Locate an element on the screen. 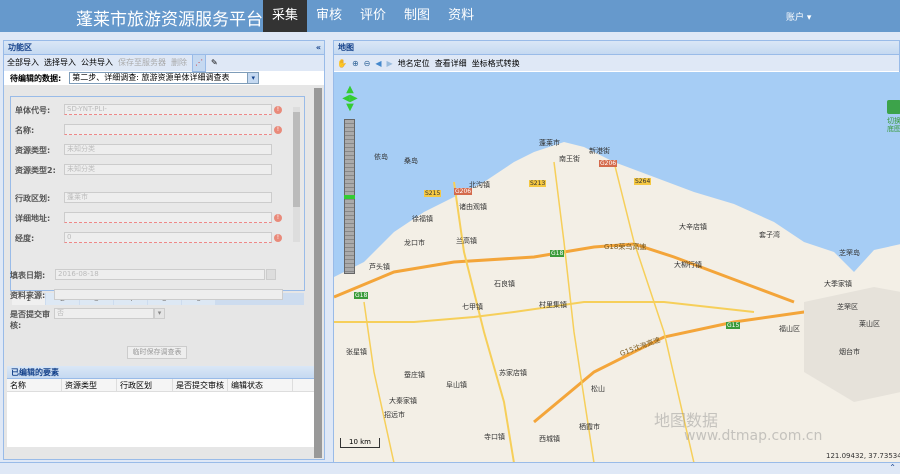  field-label: 资源类型2: is located at coordinates (35, 170).